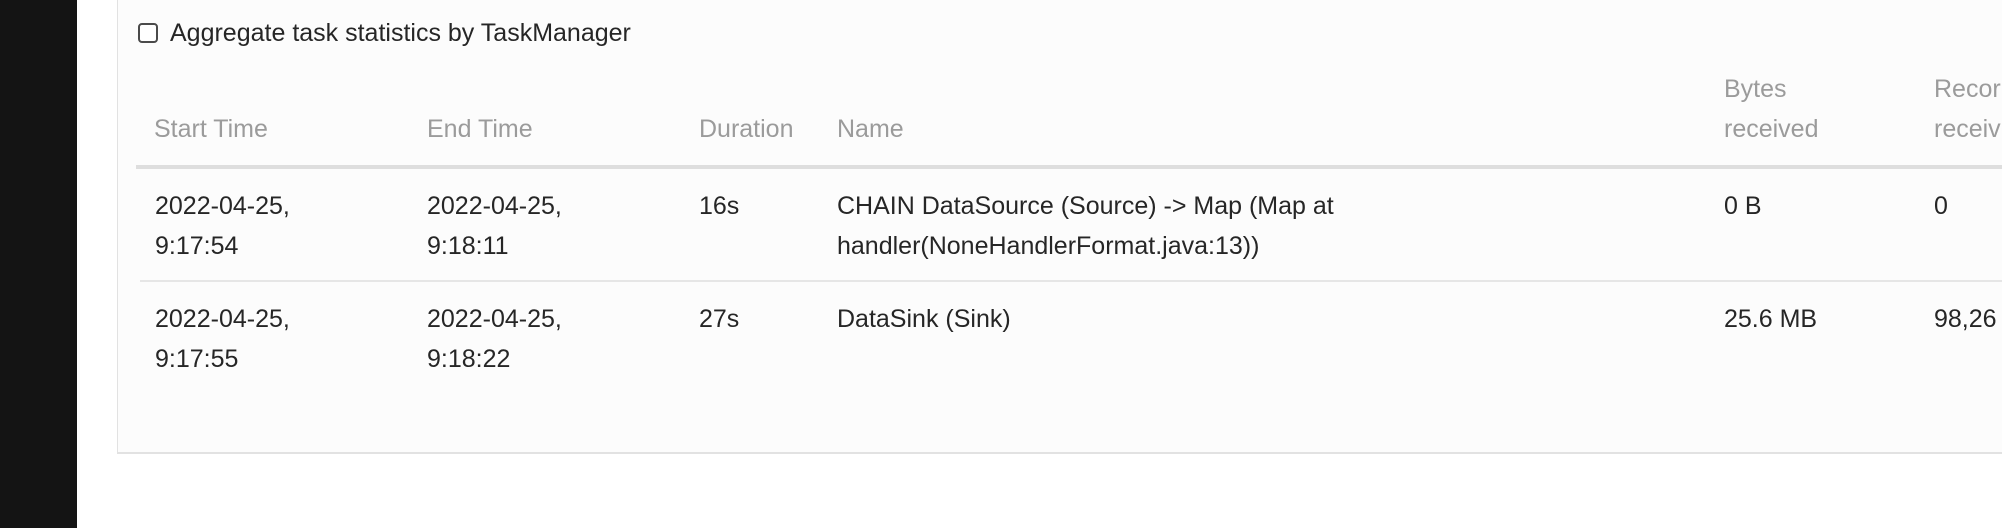  What do you see at coordinates (1965, 319) in the screenshot?
I see `cell-records-received: 98,26` at bounding box center [1965, 319].